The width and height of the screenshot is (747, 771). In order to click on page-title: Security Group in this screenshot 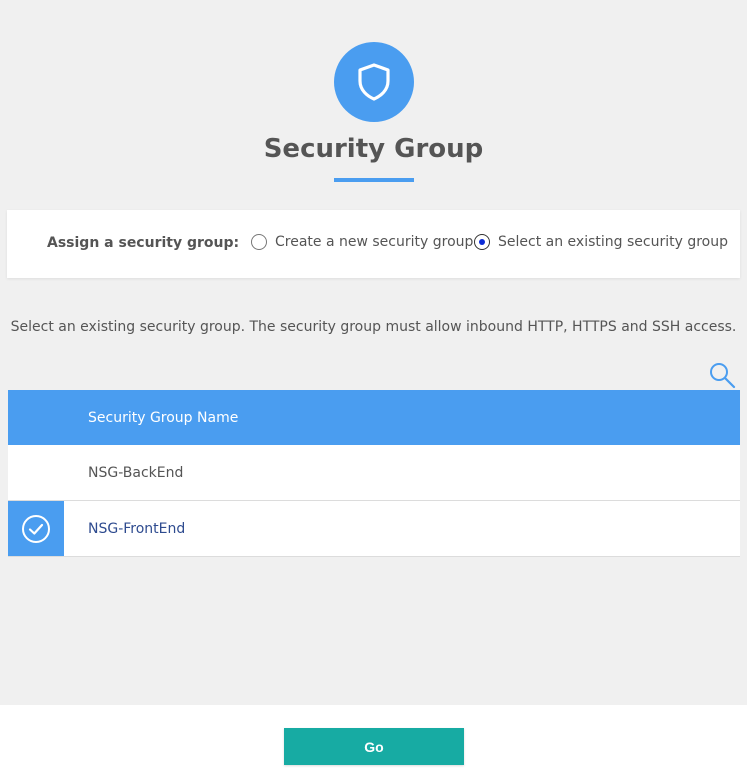, I will do `click(373, 149)`.